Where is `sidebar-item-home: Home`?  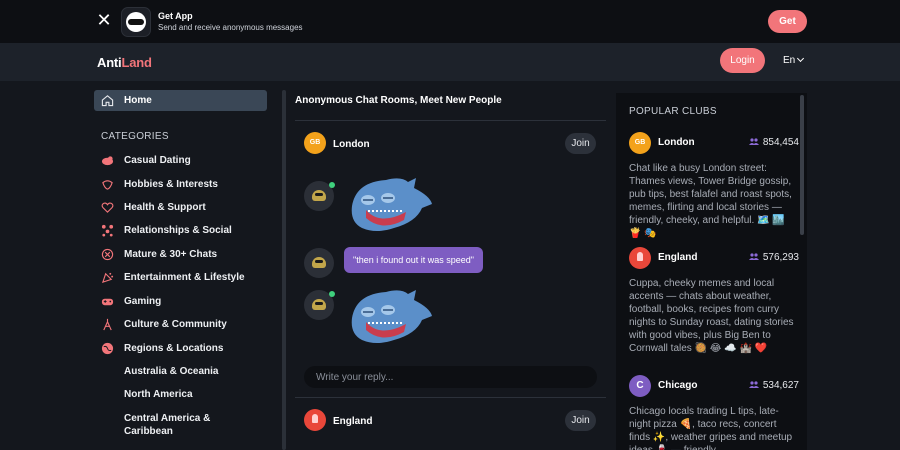 sidebar-item-home: Home is located at coordinates (180, 100).